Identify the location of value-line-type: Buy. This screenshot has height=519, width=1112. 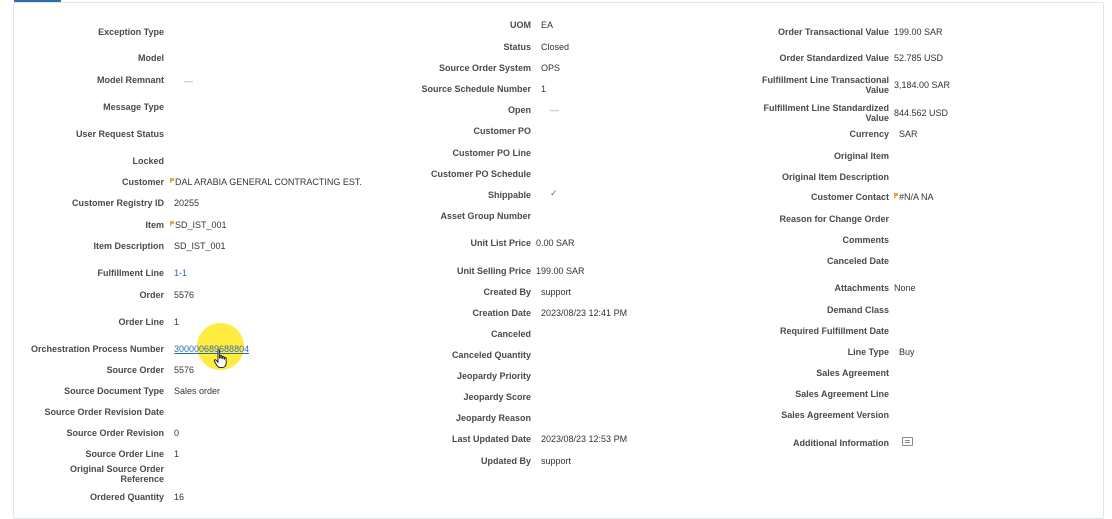
(907, 352).